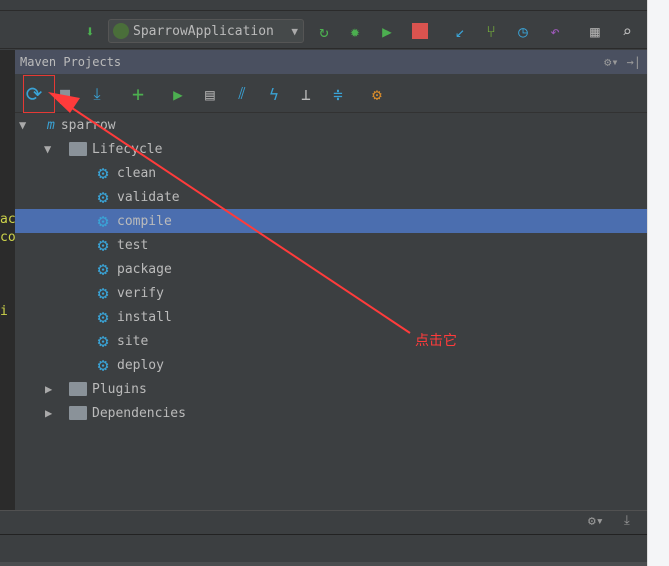  Describe the element at coordinates (596, 521) in the screenshot. I see `settings-icon: ⚙▾` at that location.